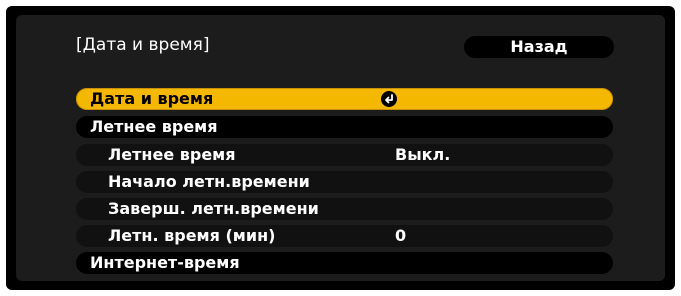  What do you see at coordinates (344, 209) in the screenshot?
I see `menu-item-dst-end: Заверш. летн.времени` at bounding box center [344, 209].